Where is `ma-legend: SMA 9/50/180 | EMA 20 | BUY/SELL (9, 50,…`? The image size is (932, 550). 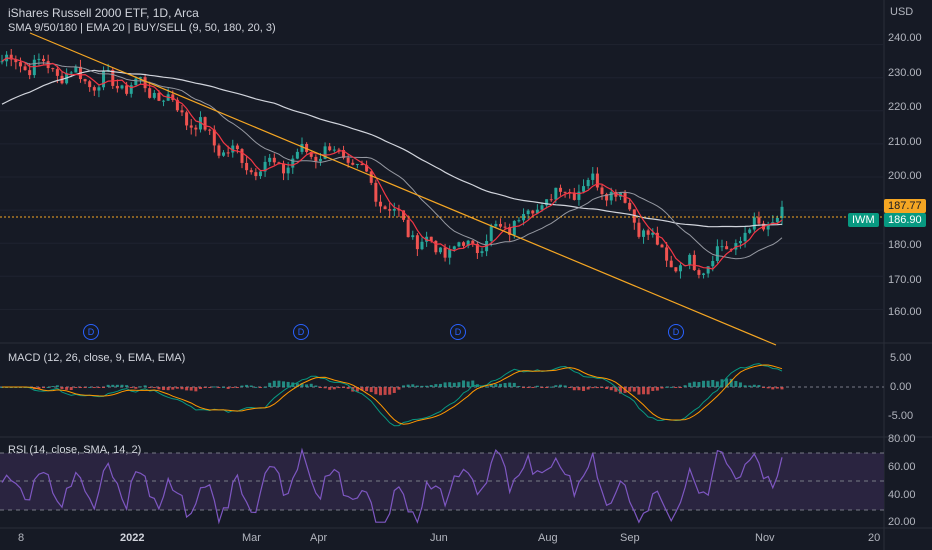
ma-legend: SMA 9/50/180 | EMA 20 | BUY/SELL (9, 50,… is located at coordinates (142, 28).